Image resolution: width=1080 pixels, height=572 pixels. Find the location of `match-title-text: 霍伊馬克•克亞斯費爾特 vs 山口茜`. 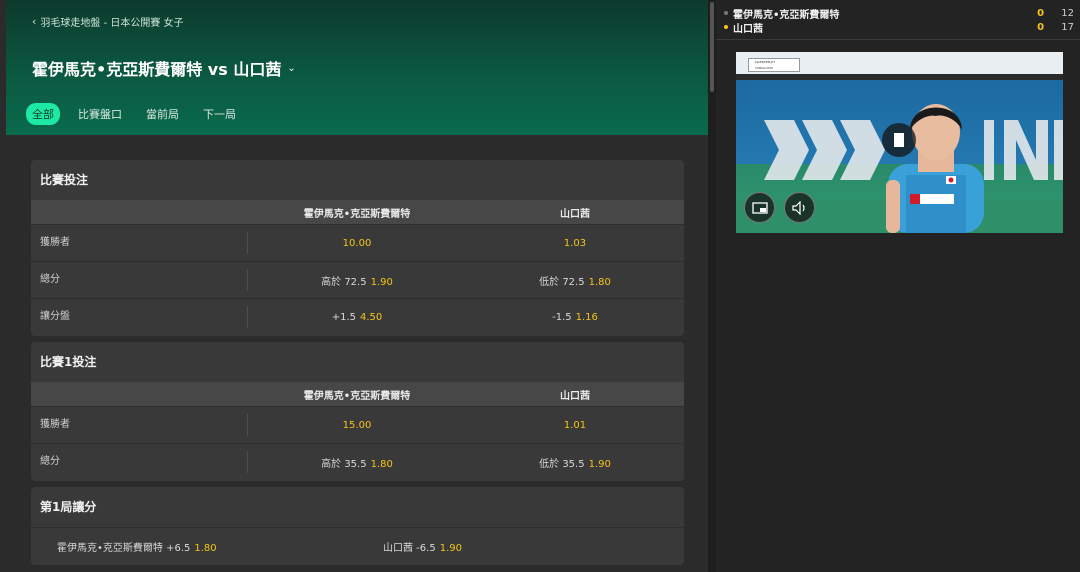

match-title-text: 霍伊馬克•克亞斯費爾特 vs 山口茜 is located at coordinates (157, 69).